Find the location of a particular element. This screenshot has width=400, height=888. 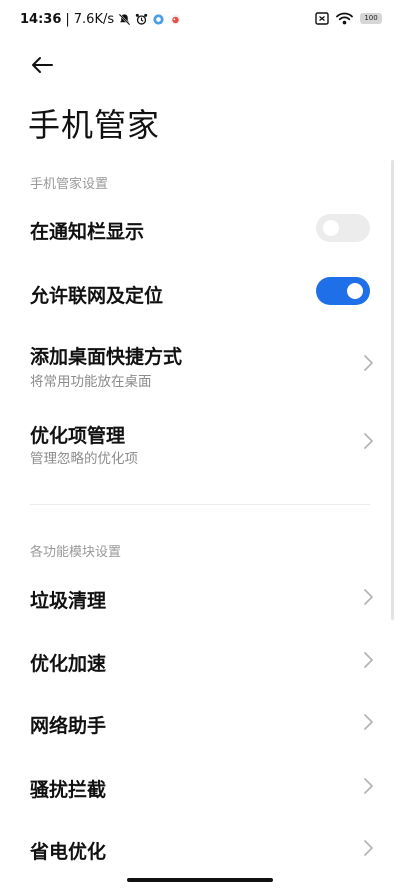

module-title: 垃圾清理 is located at coordinates (68, 601).